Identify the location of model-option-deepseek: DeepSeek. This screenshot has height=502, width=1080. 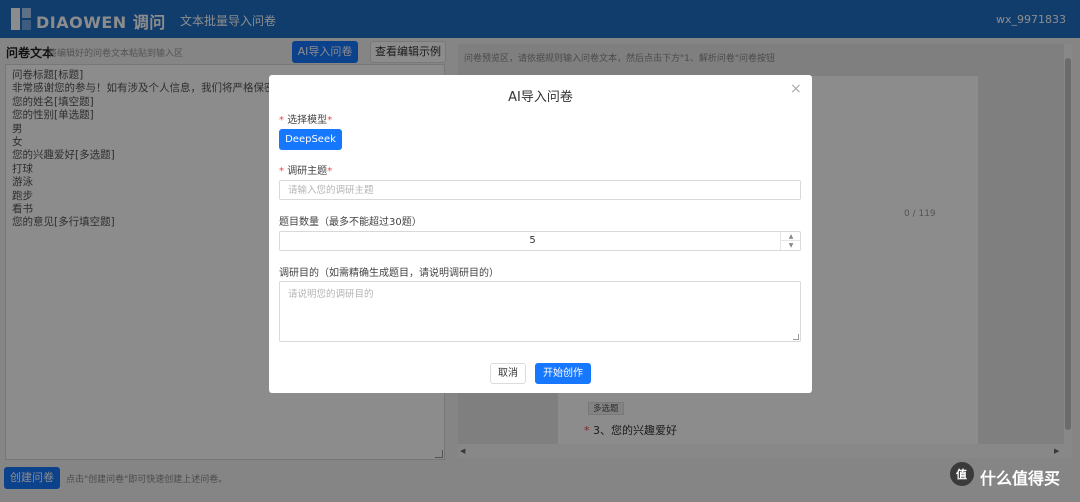
(310, 139).